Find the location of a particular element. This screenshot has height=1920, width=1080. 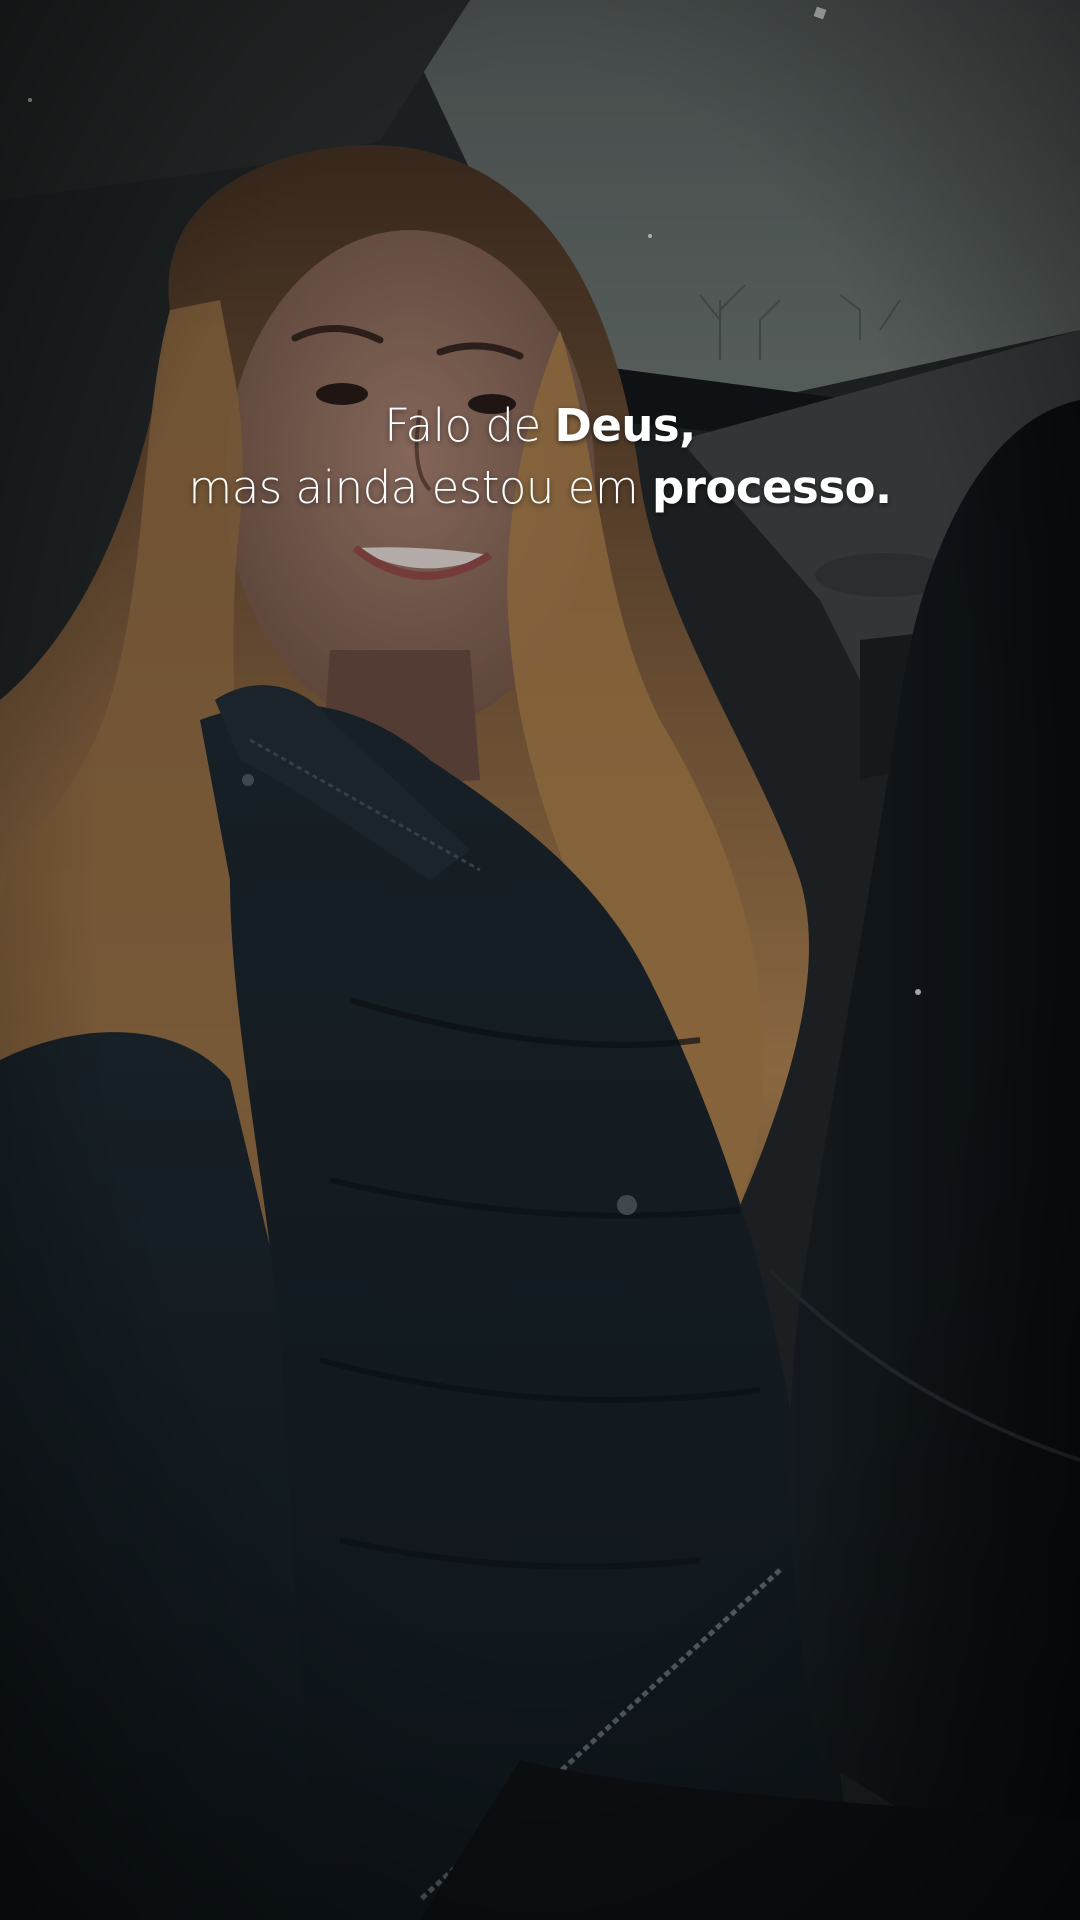

caption-line-1-light: Falo de is located at coordinates (469, 425).